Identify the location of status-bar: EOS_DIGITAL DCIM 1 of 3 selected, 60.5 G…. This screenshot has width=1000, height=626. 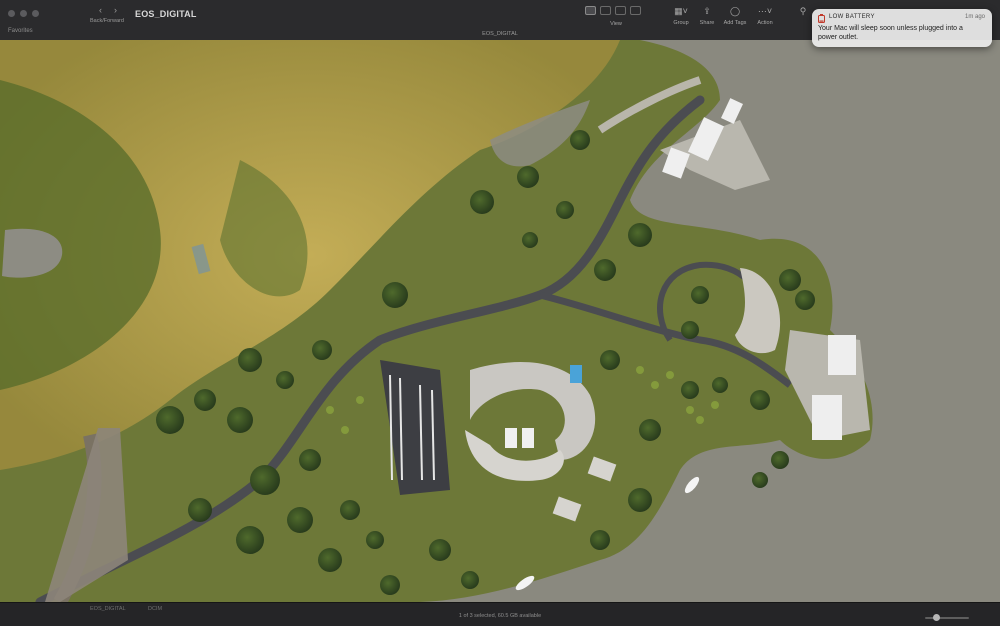
(500, 614).